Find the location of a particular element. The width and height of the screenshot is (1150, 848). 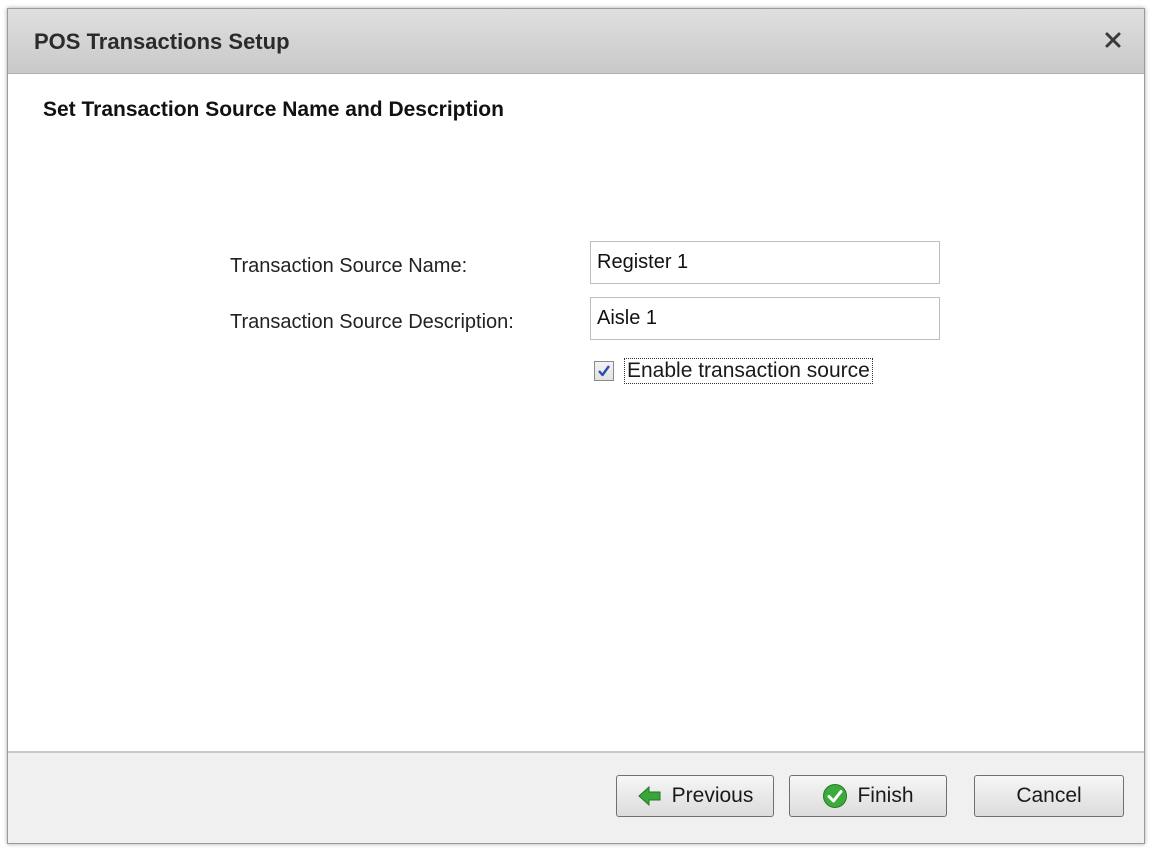

previous-button: Previous is located at coordinates (695, 796).